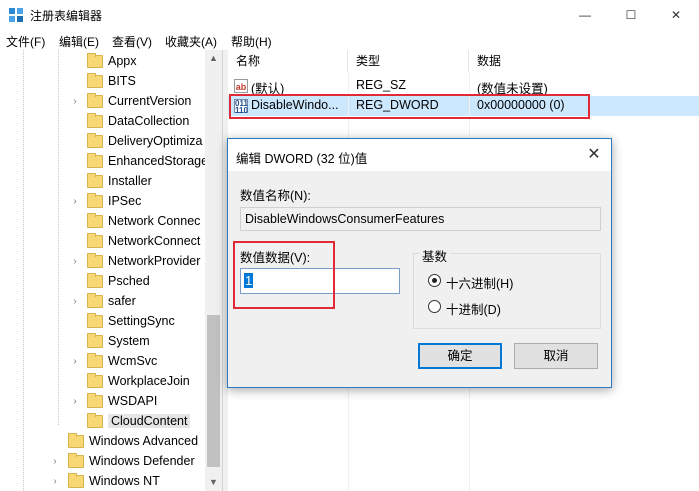 This screenshot has width=699, height=491. What do you see at coordinates (105, 262) in the screenshot?
I see `tree-item: › NetworkProvider` at bounding box center [105, 262].